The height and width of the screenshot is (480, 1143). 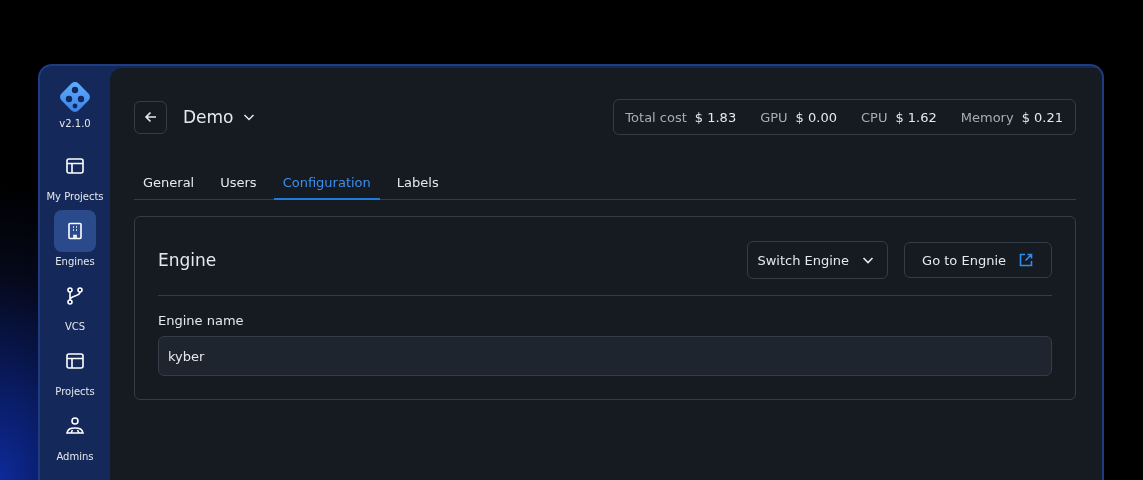 I want to click on nav-label: My Projects, so click(x=75, y=196).